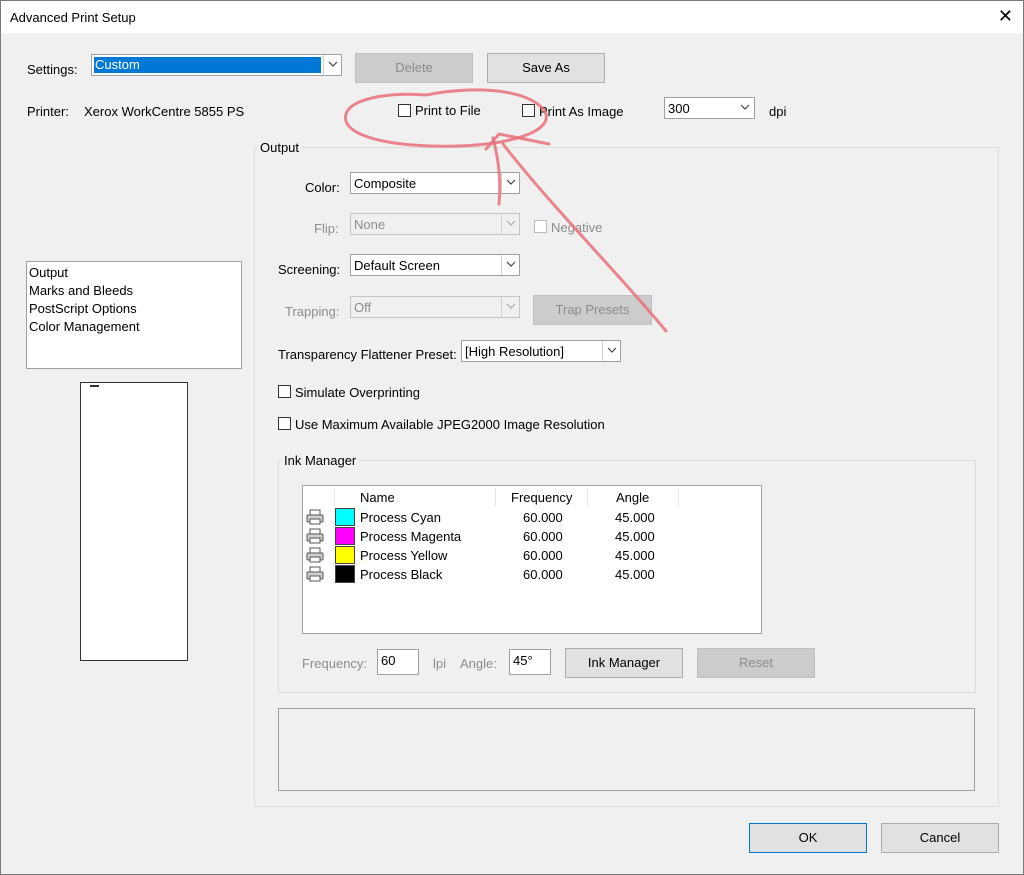  What do you see at coordinates (940, 838) in the screenshot?
I see `cancel-button: Cancel` at bounding box center [940, 838].